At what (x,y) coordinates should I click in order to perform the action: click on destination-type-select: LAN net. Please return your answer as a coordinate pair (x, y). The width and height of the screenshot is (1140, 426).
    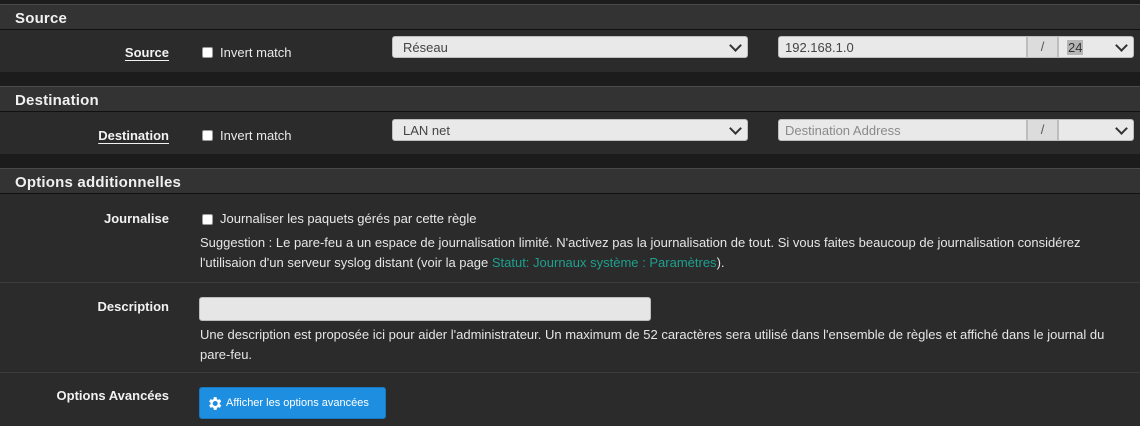
    Looking at the image, I should click on (570, 130).